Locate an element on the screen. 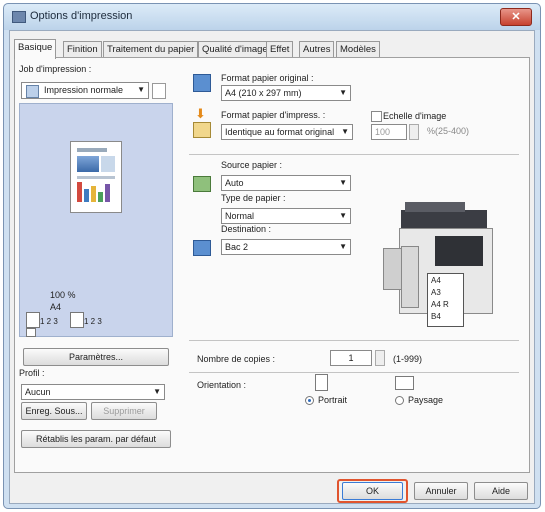 The height and width of the screenshot is (512, 545). collate-text-1: 1 2 3 is located at coordinates (49, 321).